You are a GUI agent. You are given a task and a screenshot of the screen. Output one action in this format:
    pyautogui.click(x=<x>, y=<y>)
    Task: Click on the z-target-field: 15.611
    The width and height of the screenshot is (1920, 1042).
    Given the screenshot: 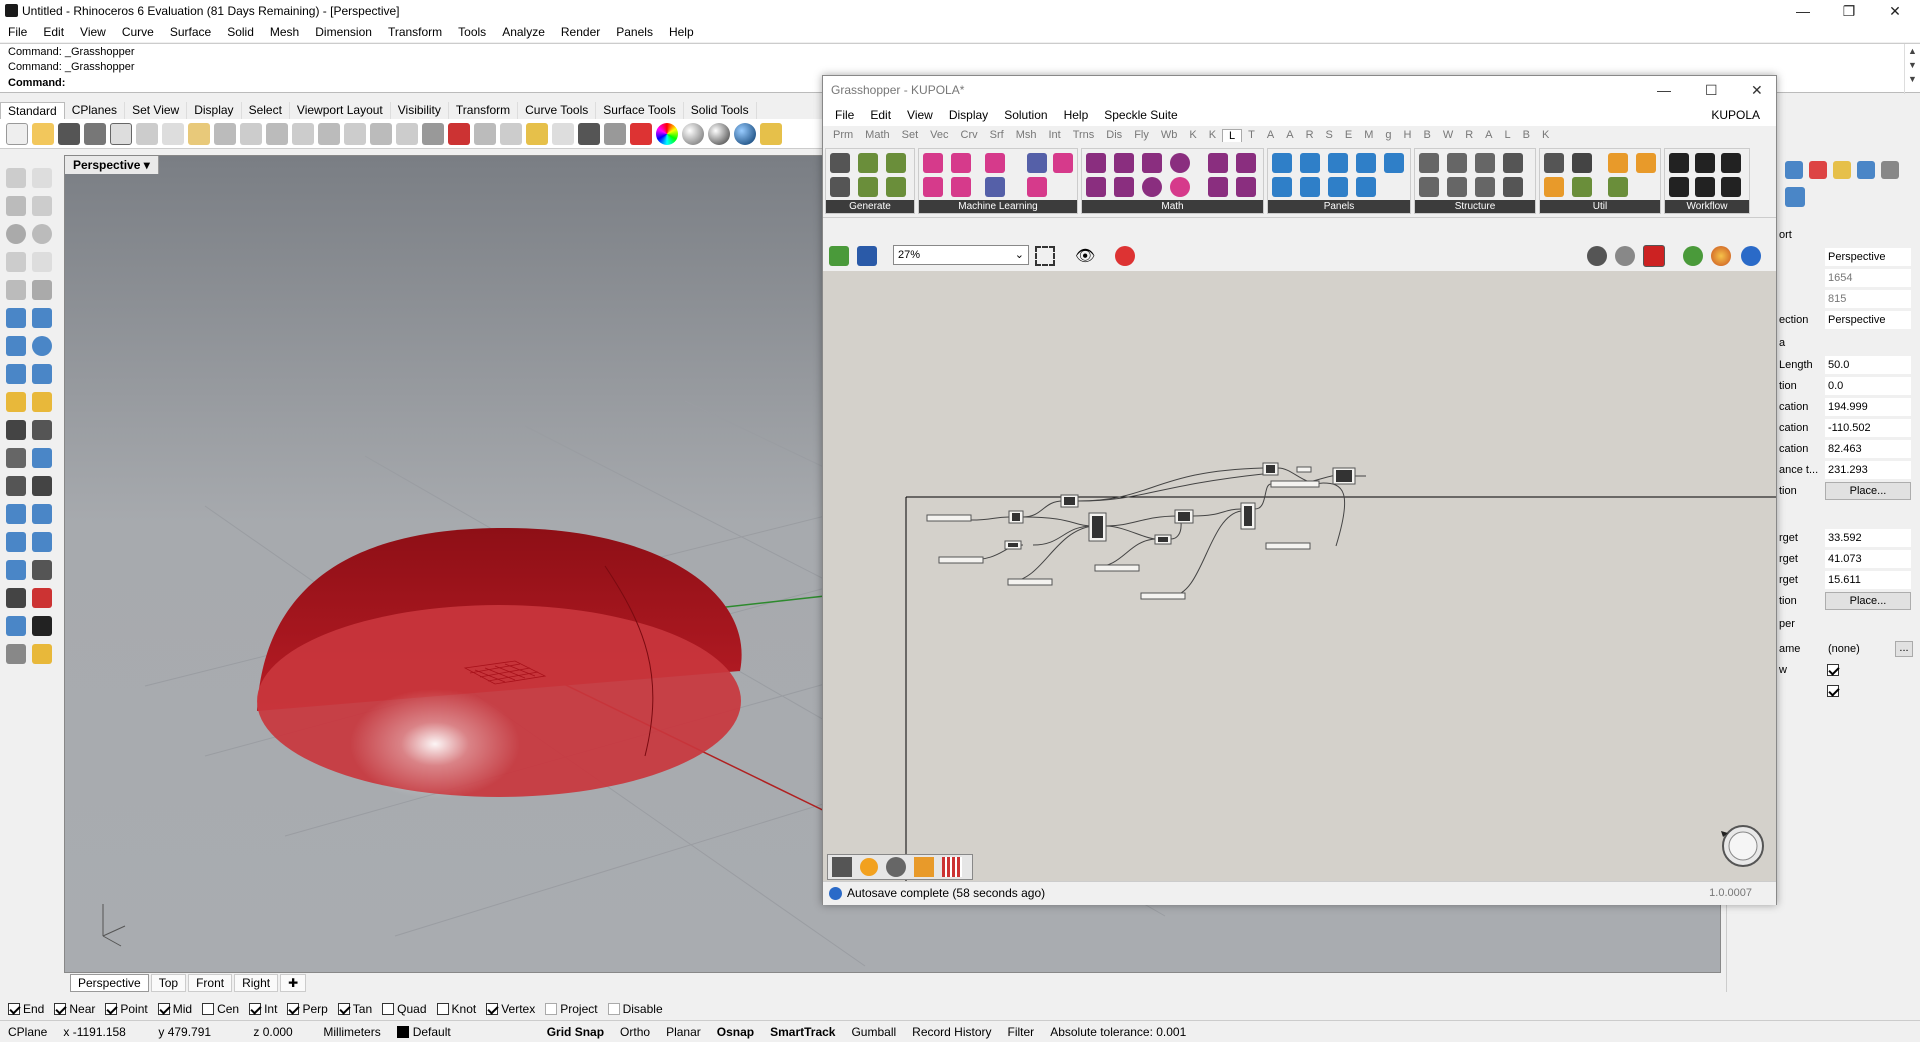 What is the action you would take?
    pyautogui.click(x=1868, y=580)
    